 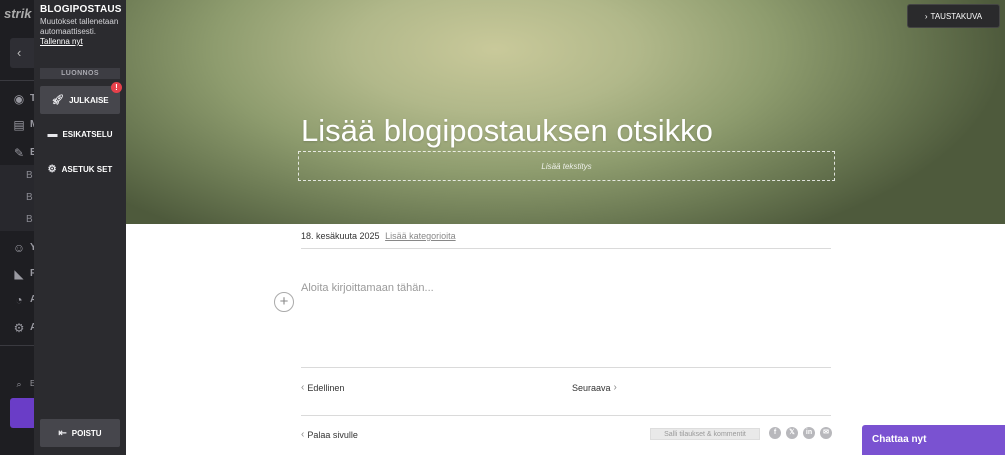 What do you see at coordinates (18, 13) in the screenshot?
I see `app-logo: strik` at bounding box center [18, 13].